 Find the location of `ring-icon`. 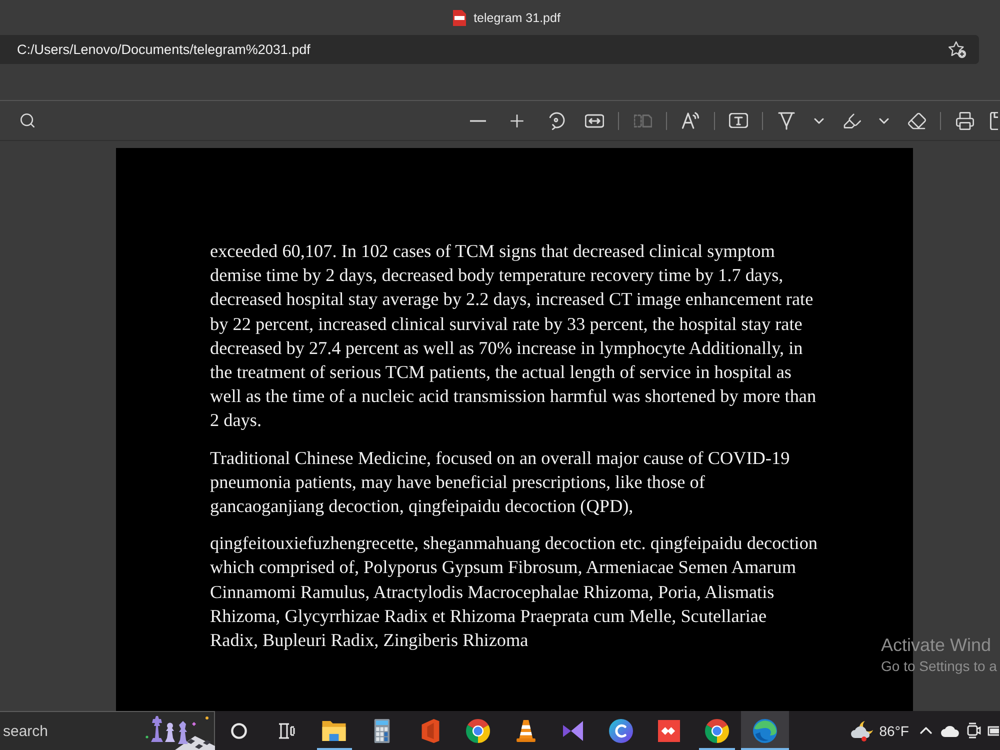

ring-icon is located at coordinates (238, 730).